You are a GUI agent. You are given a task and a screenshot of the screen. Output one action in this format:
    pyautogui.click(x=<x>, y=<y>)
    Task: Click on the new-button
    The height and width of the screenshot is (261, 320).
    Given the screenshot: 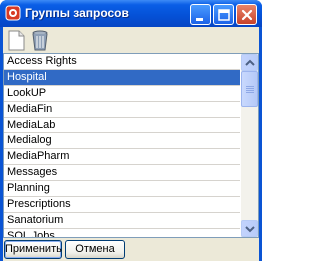 What is the action you would take?
    pyautogui.click(x=16, y=40)
    